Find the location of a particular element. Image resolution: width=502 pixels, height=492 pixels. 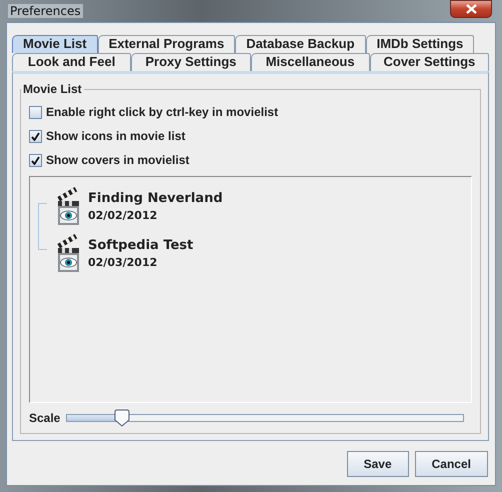

tab: Database Backup is located at coordinates (300, 44).